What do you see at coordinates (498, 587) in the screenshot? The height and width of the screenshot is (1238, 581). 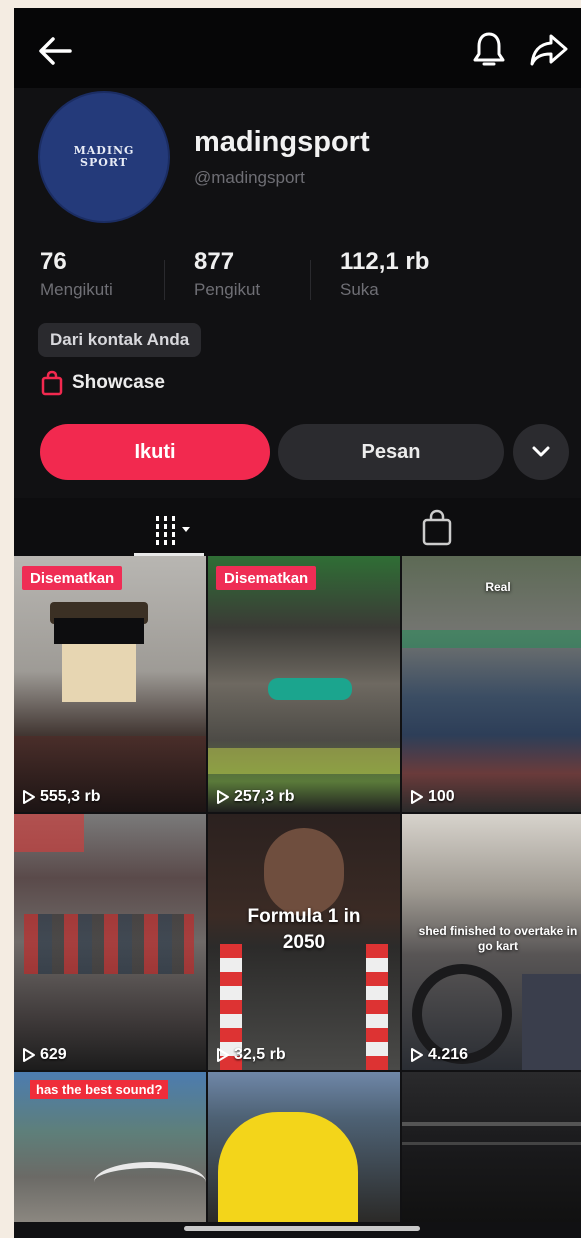 I see `video-caption: Real` at bounding box center [498, 587].